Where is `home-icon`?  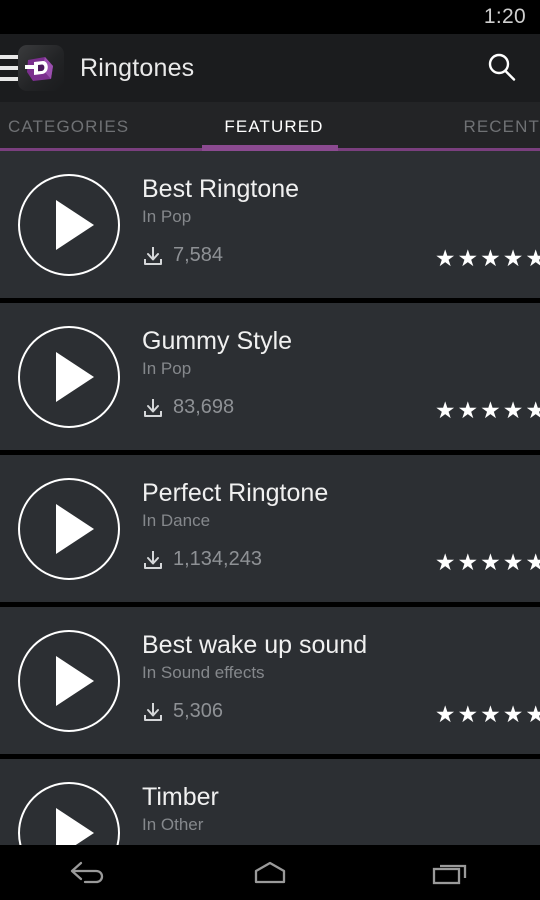 home-icon is located at coordinates (270, 872).